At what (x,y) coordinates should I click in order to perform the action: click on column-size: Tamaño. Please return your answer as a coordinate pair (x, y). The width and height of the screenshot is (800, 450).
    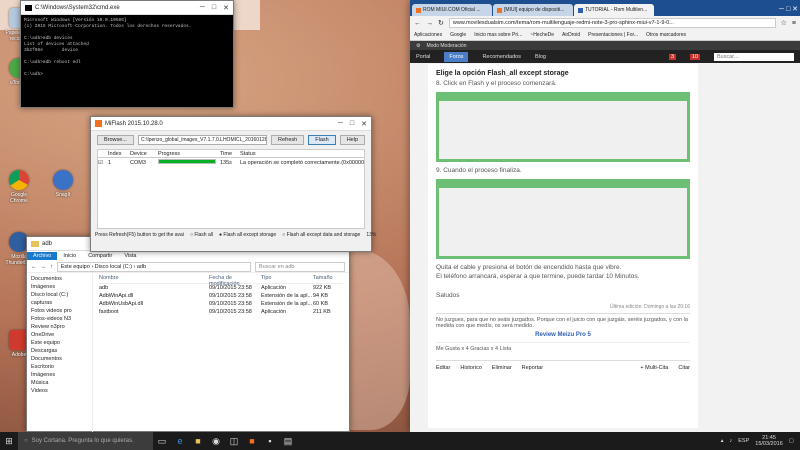
    Looking at the image, I should click on (328, 279).